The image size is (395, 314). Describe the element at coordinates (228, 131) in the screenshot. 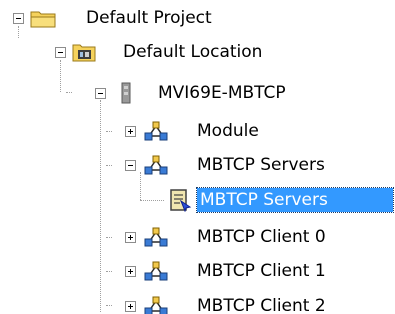

I see `tree-node-label: Module` at that location.